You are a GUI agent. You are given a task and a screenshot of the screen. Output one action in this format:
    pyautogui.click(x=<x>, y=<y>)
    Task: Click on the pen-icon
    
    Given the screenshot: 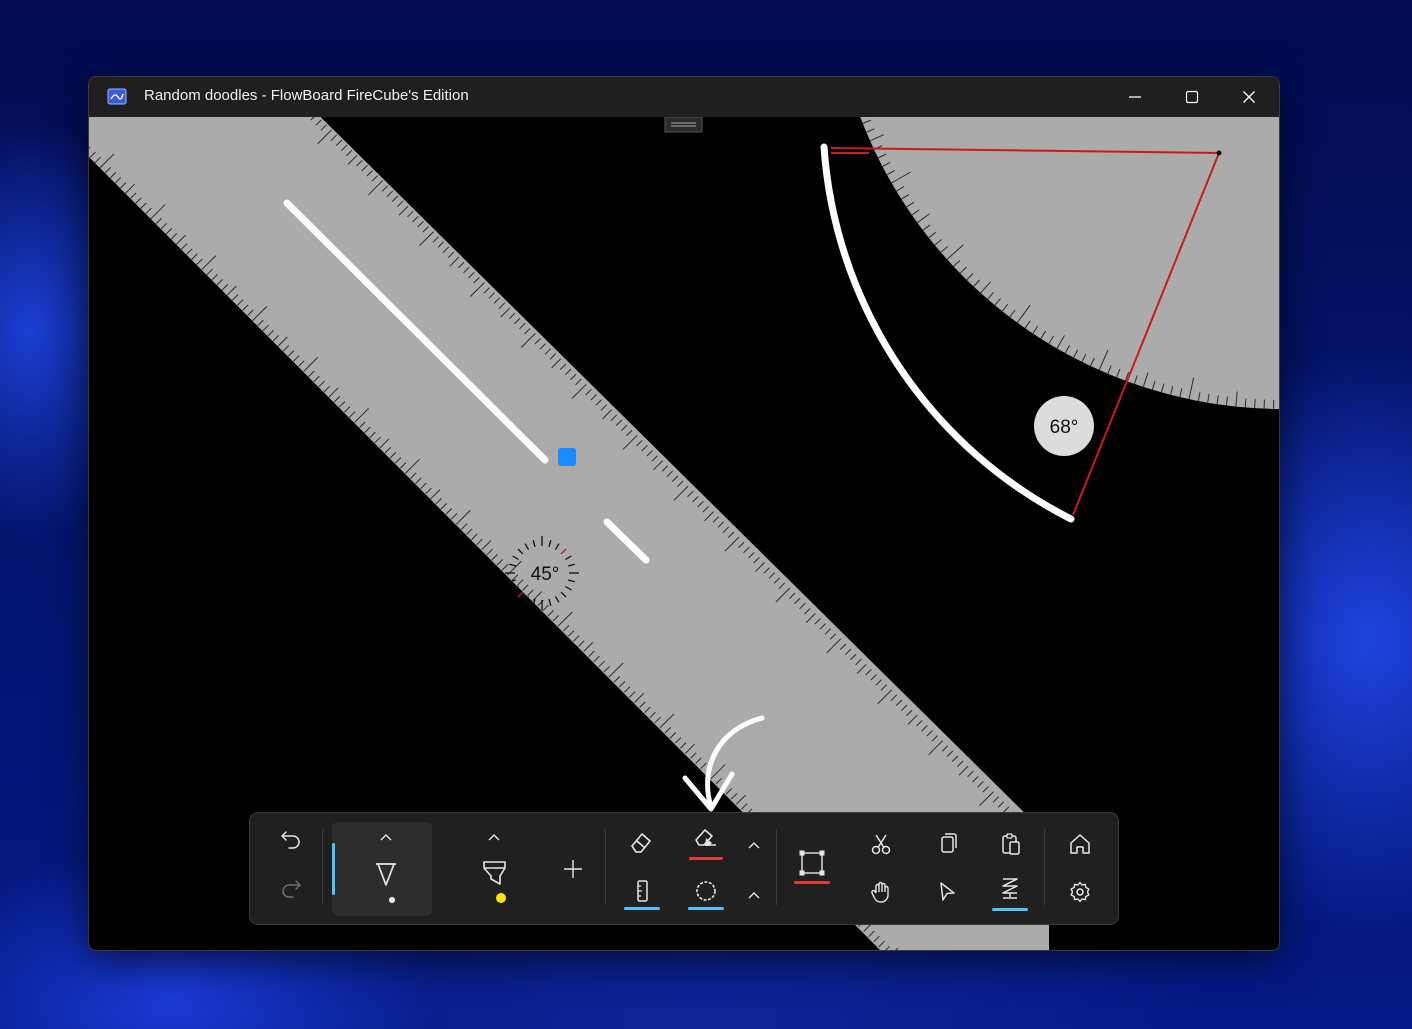 What is the action you would take?
    pyautogui.click(x=364, y=868)
    